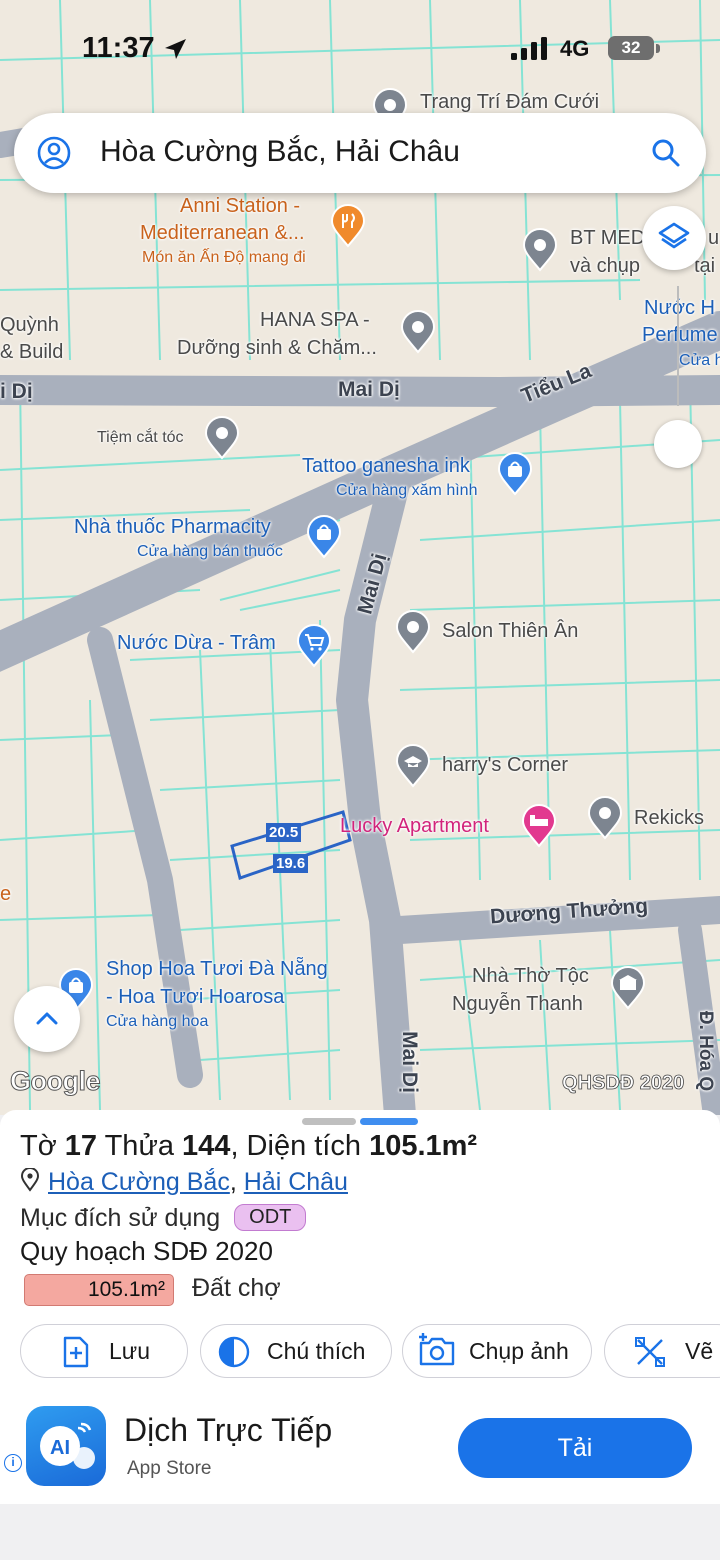 This screenshot has width=720, height=1560. Describe the element at coordinates (196, 643) in the screenshot. I see `poi-label-nuoc-dua: Nước Dừa - Trâm` at that location.